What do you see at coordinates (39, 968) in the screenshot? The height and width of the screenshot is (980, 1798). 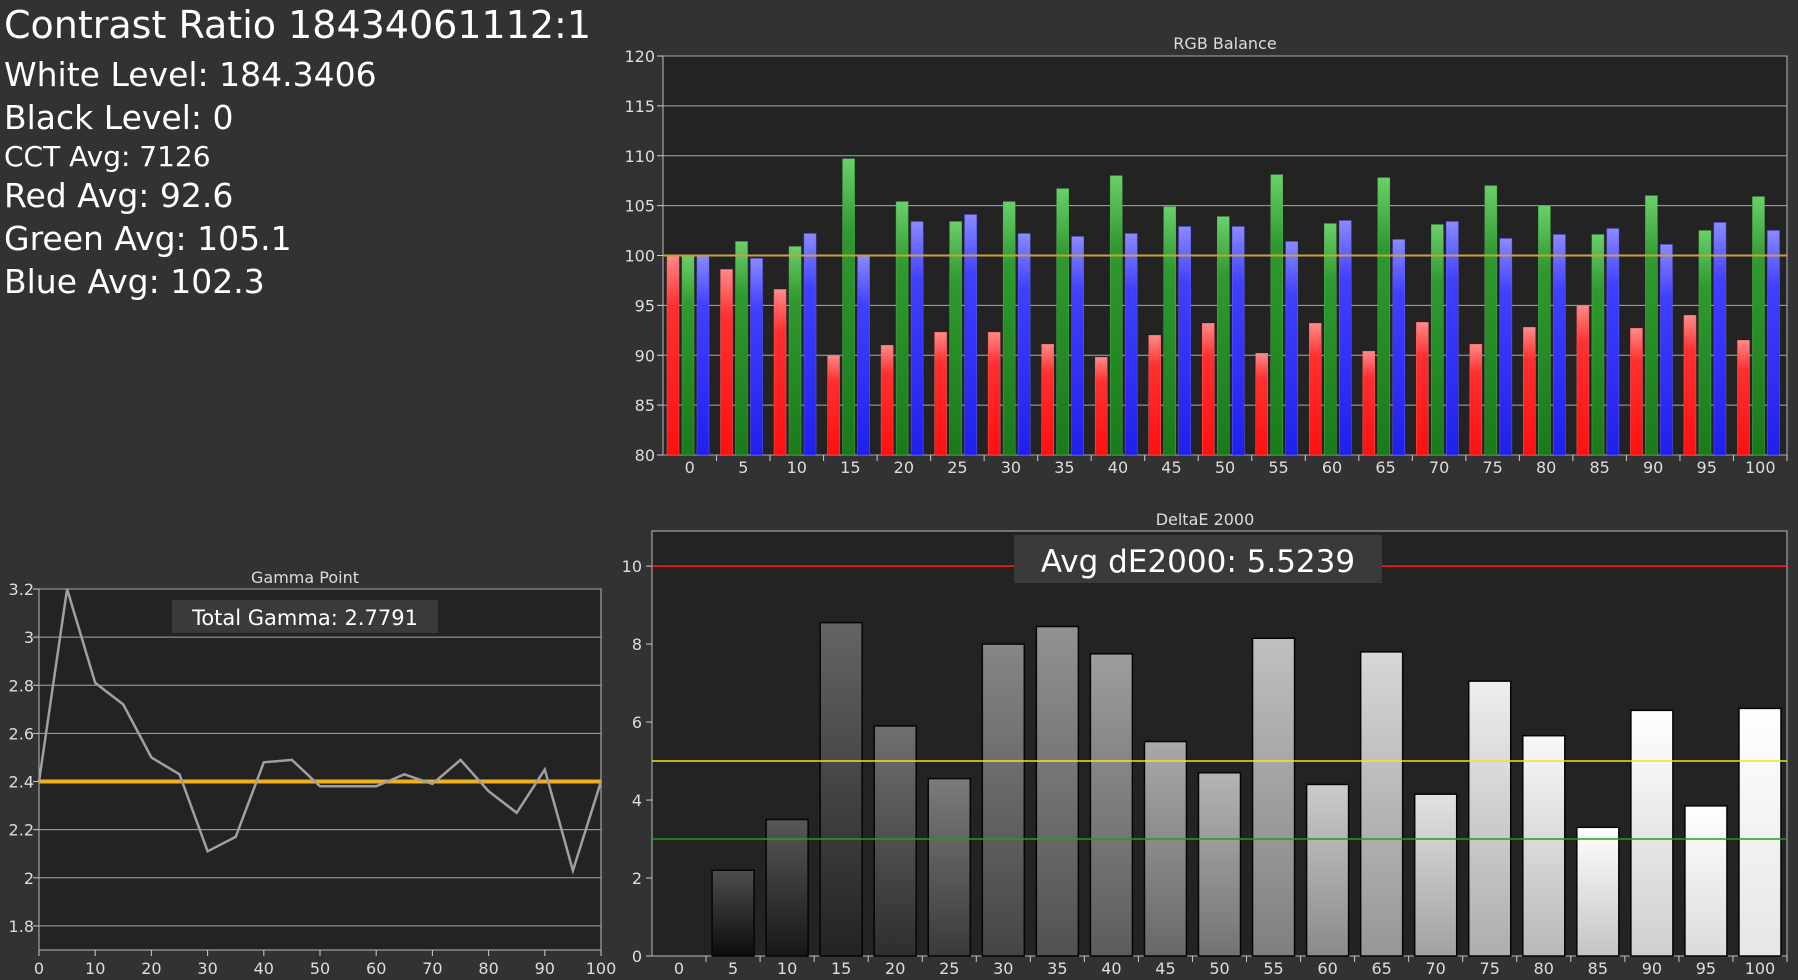 I see `gamma-x-tick-label: 0` at bounding box center [39, 968].